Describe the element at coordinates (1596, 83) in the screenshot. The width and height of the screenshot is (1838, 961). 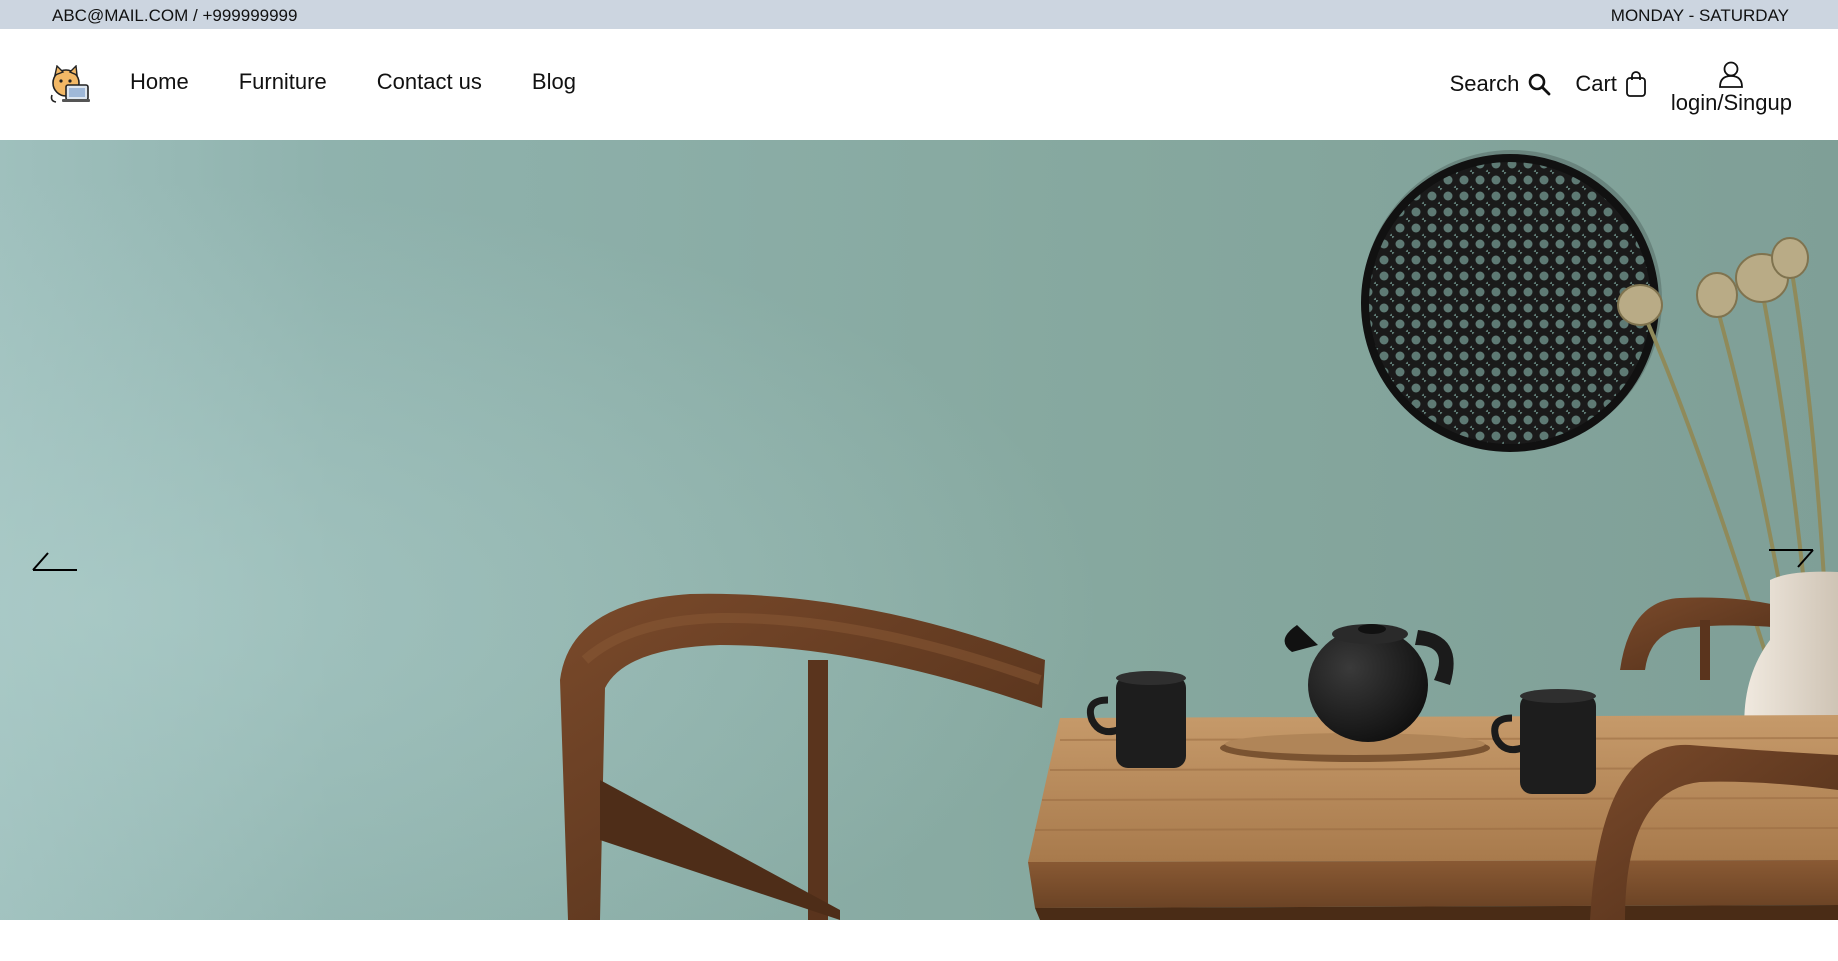
I see `cart-label: Cart` at that location.